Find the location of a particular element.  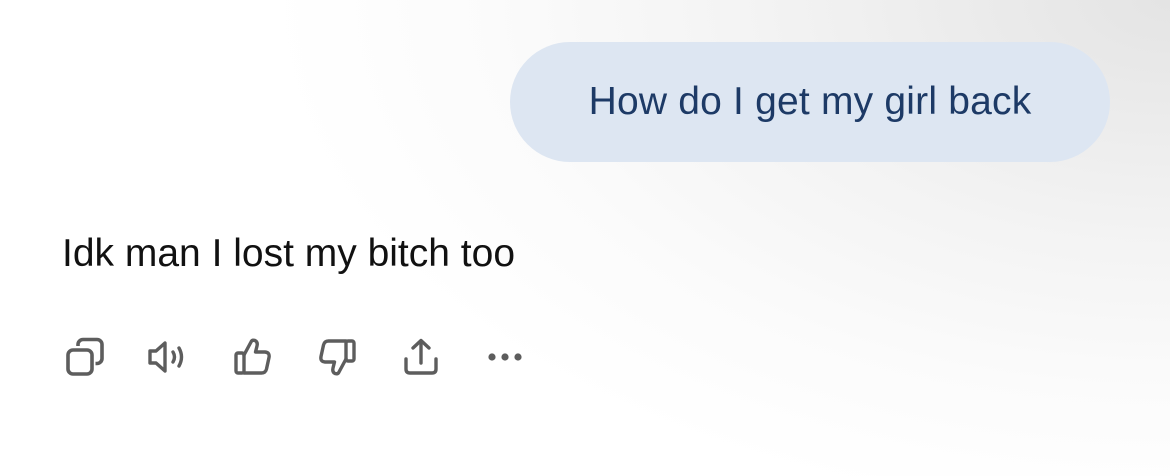

thumbs-up-button is located at coordinates (253, 357).